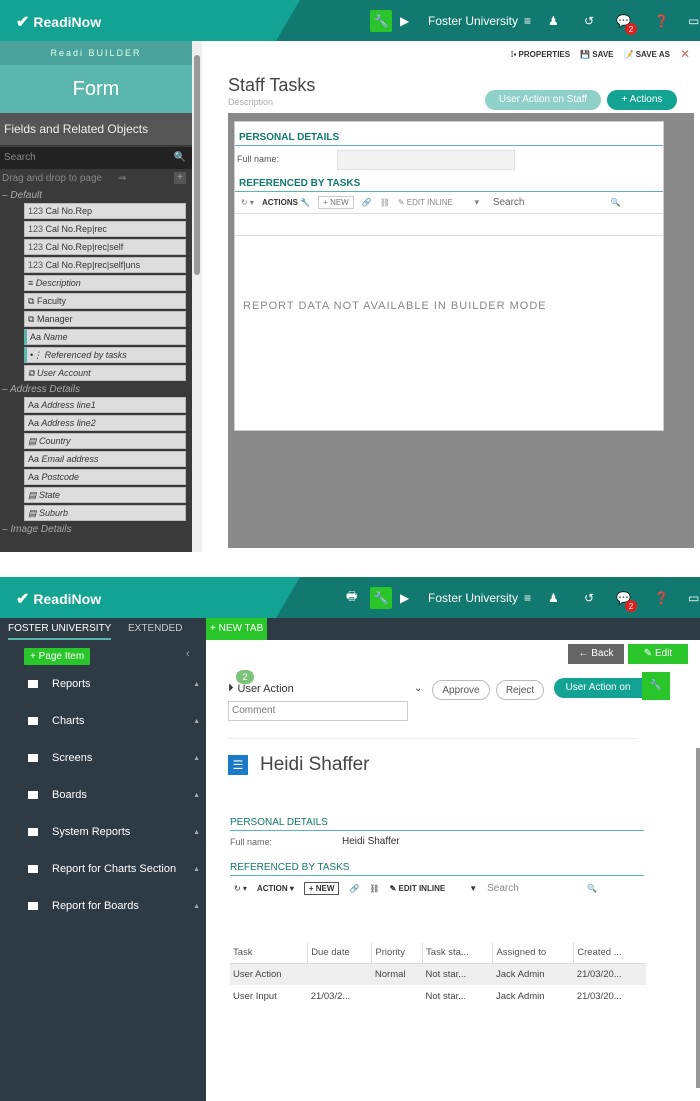 This screenshot has width=700, height=1101. What do you see at coordinates (656, 686) in the screenshot?
I see `configure-wrench-button: 🔧` at bounding box center [656, 686].